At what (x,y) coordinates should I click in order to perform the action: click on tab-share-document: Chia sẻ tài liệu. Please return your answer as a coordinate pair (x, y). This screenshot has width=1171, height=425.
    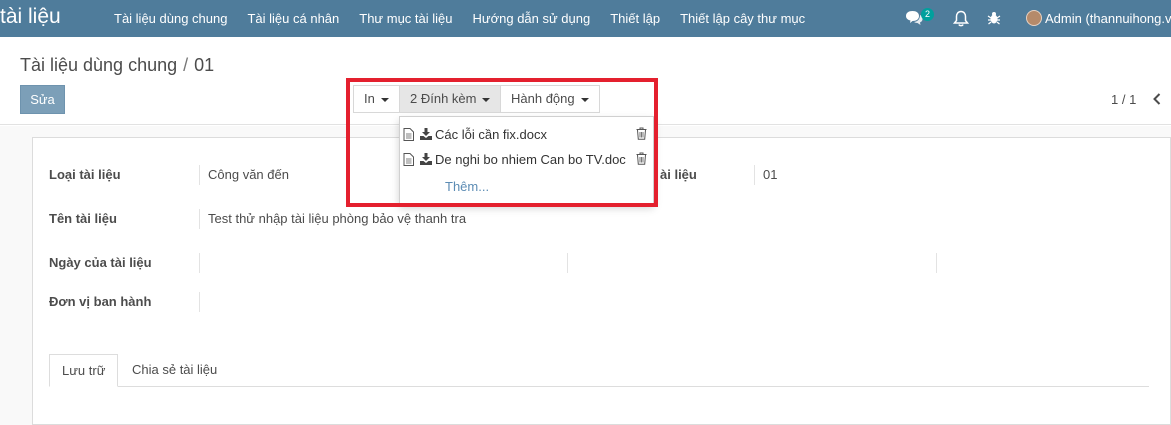
    Looking at the image, I should click on (174, 370).